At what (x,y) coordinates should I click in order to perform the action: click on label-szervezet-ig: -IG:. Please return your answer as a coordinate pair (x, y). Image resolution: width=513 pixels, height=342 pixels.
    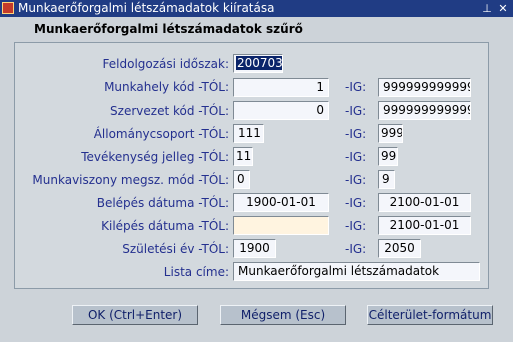
    Looking at the image, I should click on (356, 111).